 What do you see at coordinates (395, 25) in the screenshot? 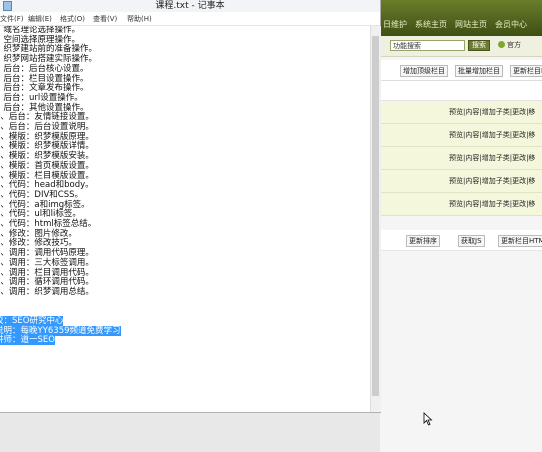
I see `top-nav-maintenance: 日维护` at bounding box center [395, 25].